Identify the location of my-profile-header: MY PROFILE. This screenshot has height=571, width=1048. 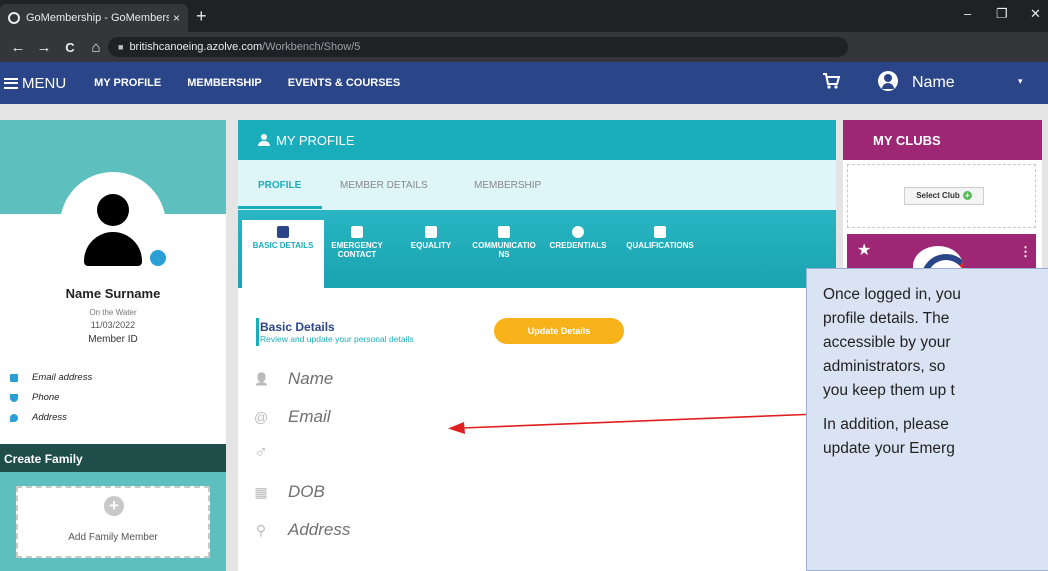
(537, 140).